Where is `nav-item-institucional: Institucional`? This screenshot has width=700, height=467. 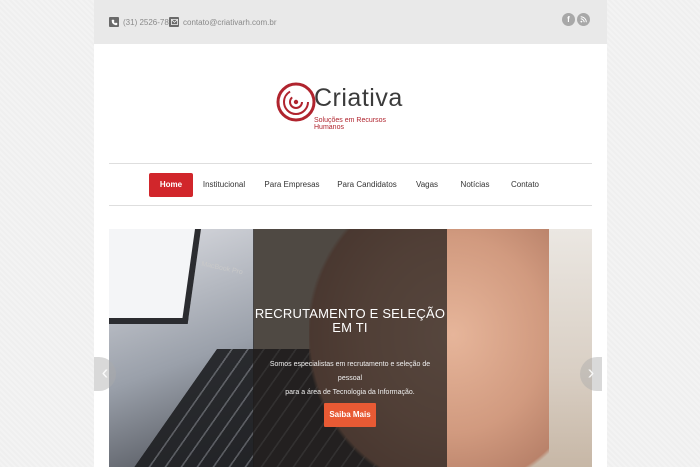 nav-item-institucional: Institucional is located at coordinates (224, 185).